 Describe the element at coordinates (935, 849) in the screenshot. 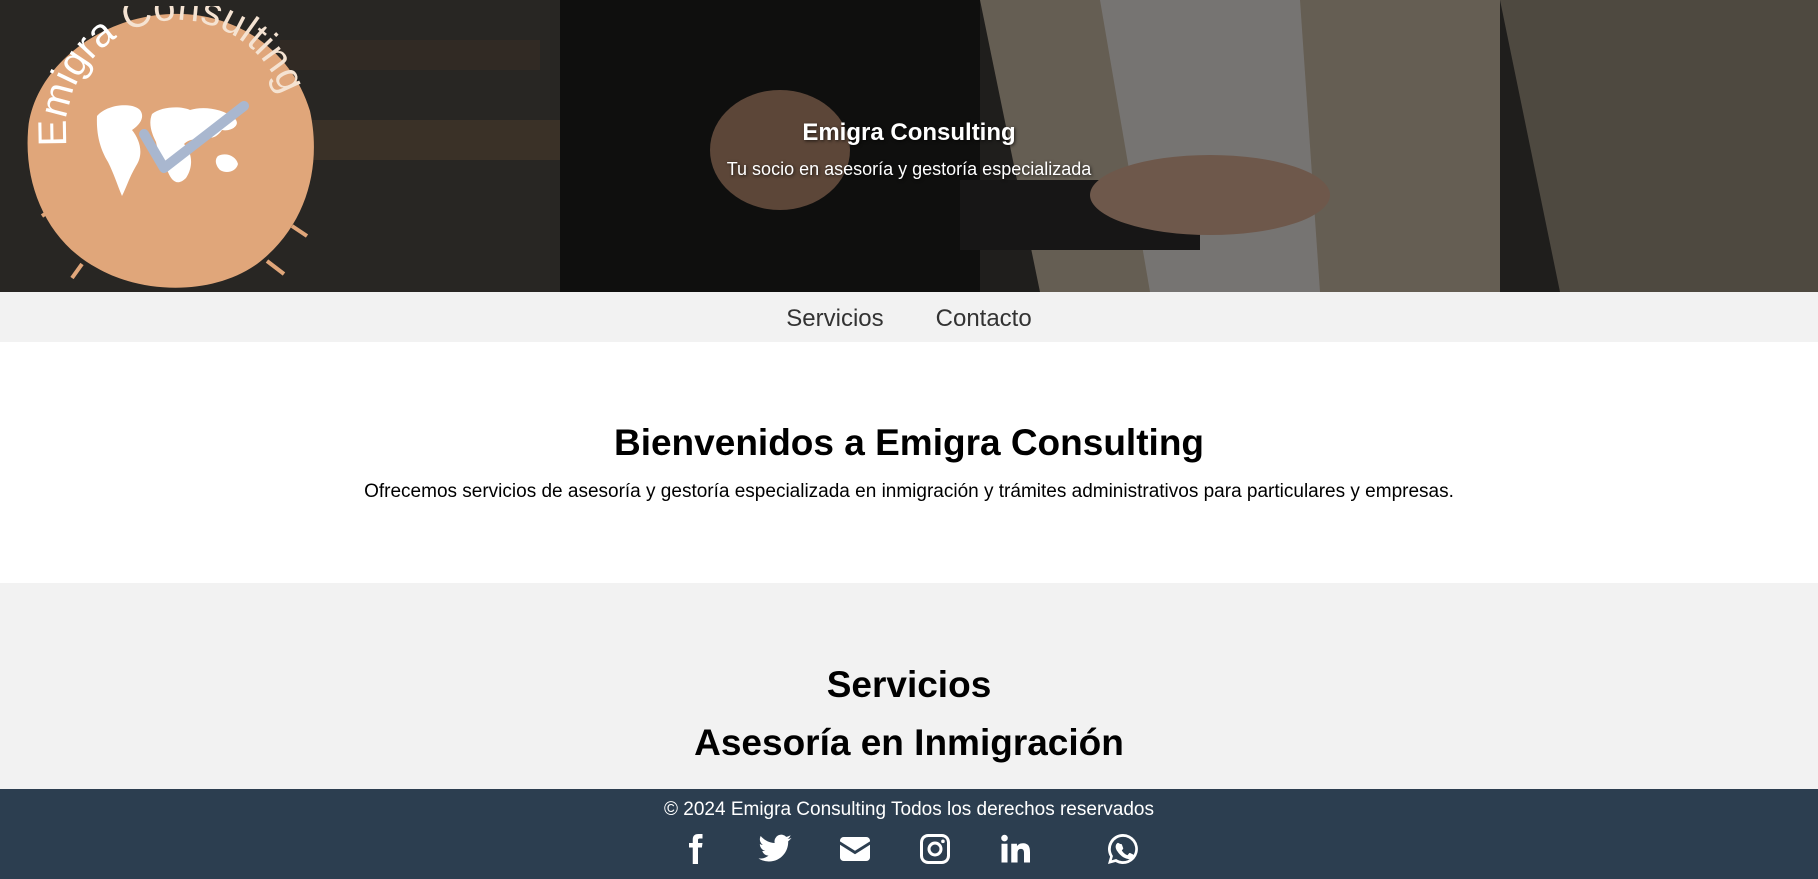

I see `instagram-icon` at that location.